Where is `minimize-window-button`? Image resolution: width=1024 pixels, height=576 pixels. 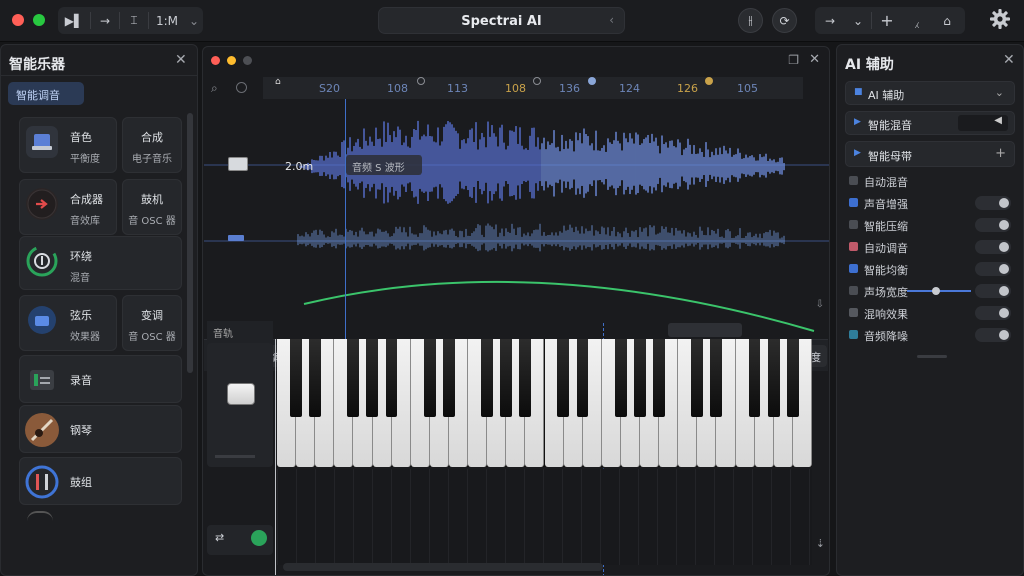
minimize-window-button is located at coordinates (231, 60).